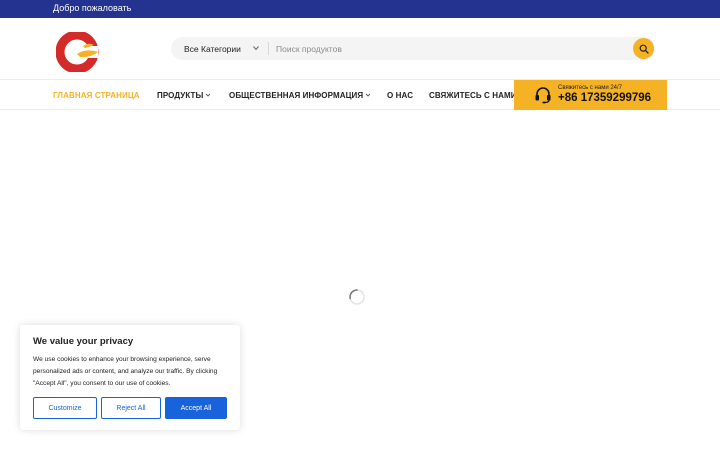 The image size is (720, 450). Describe the element at coordinates (357, 297) in the screenshot. I see `loading-spinner-icon` at that location.